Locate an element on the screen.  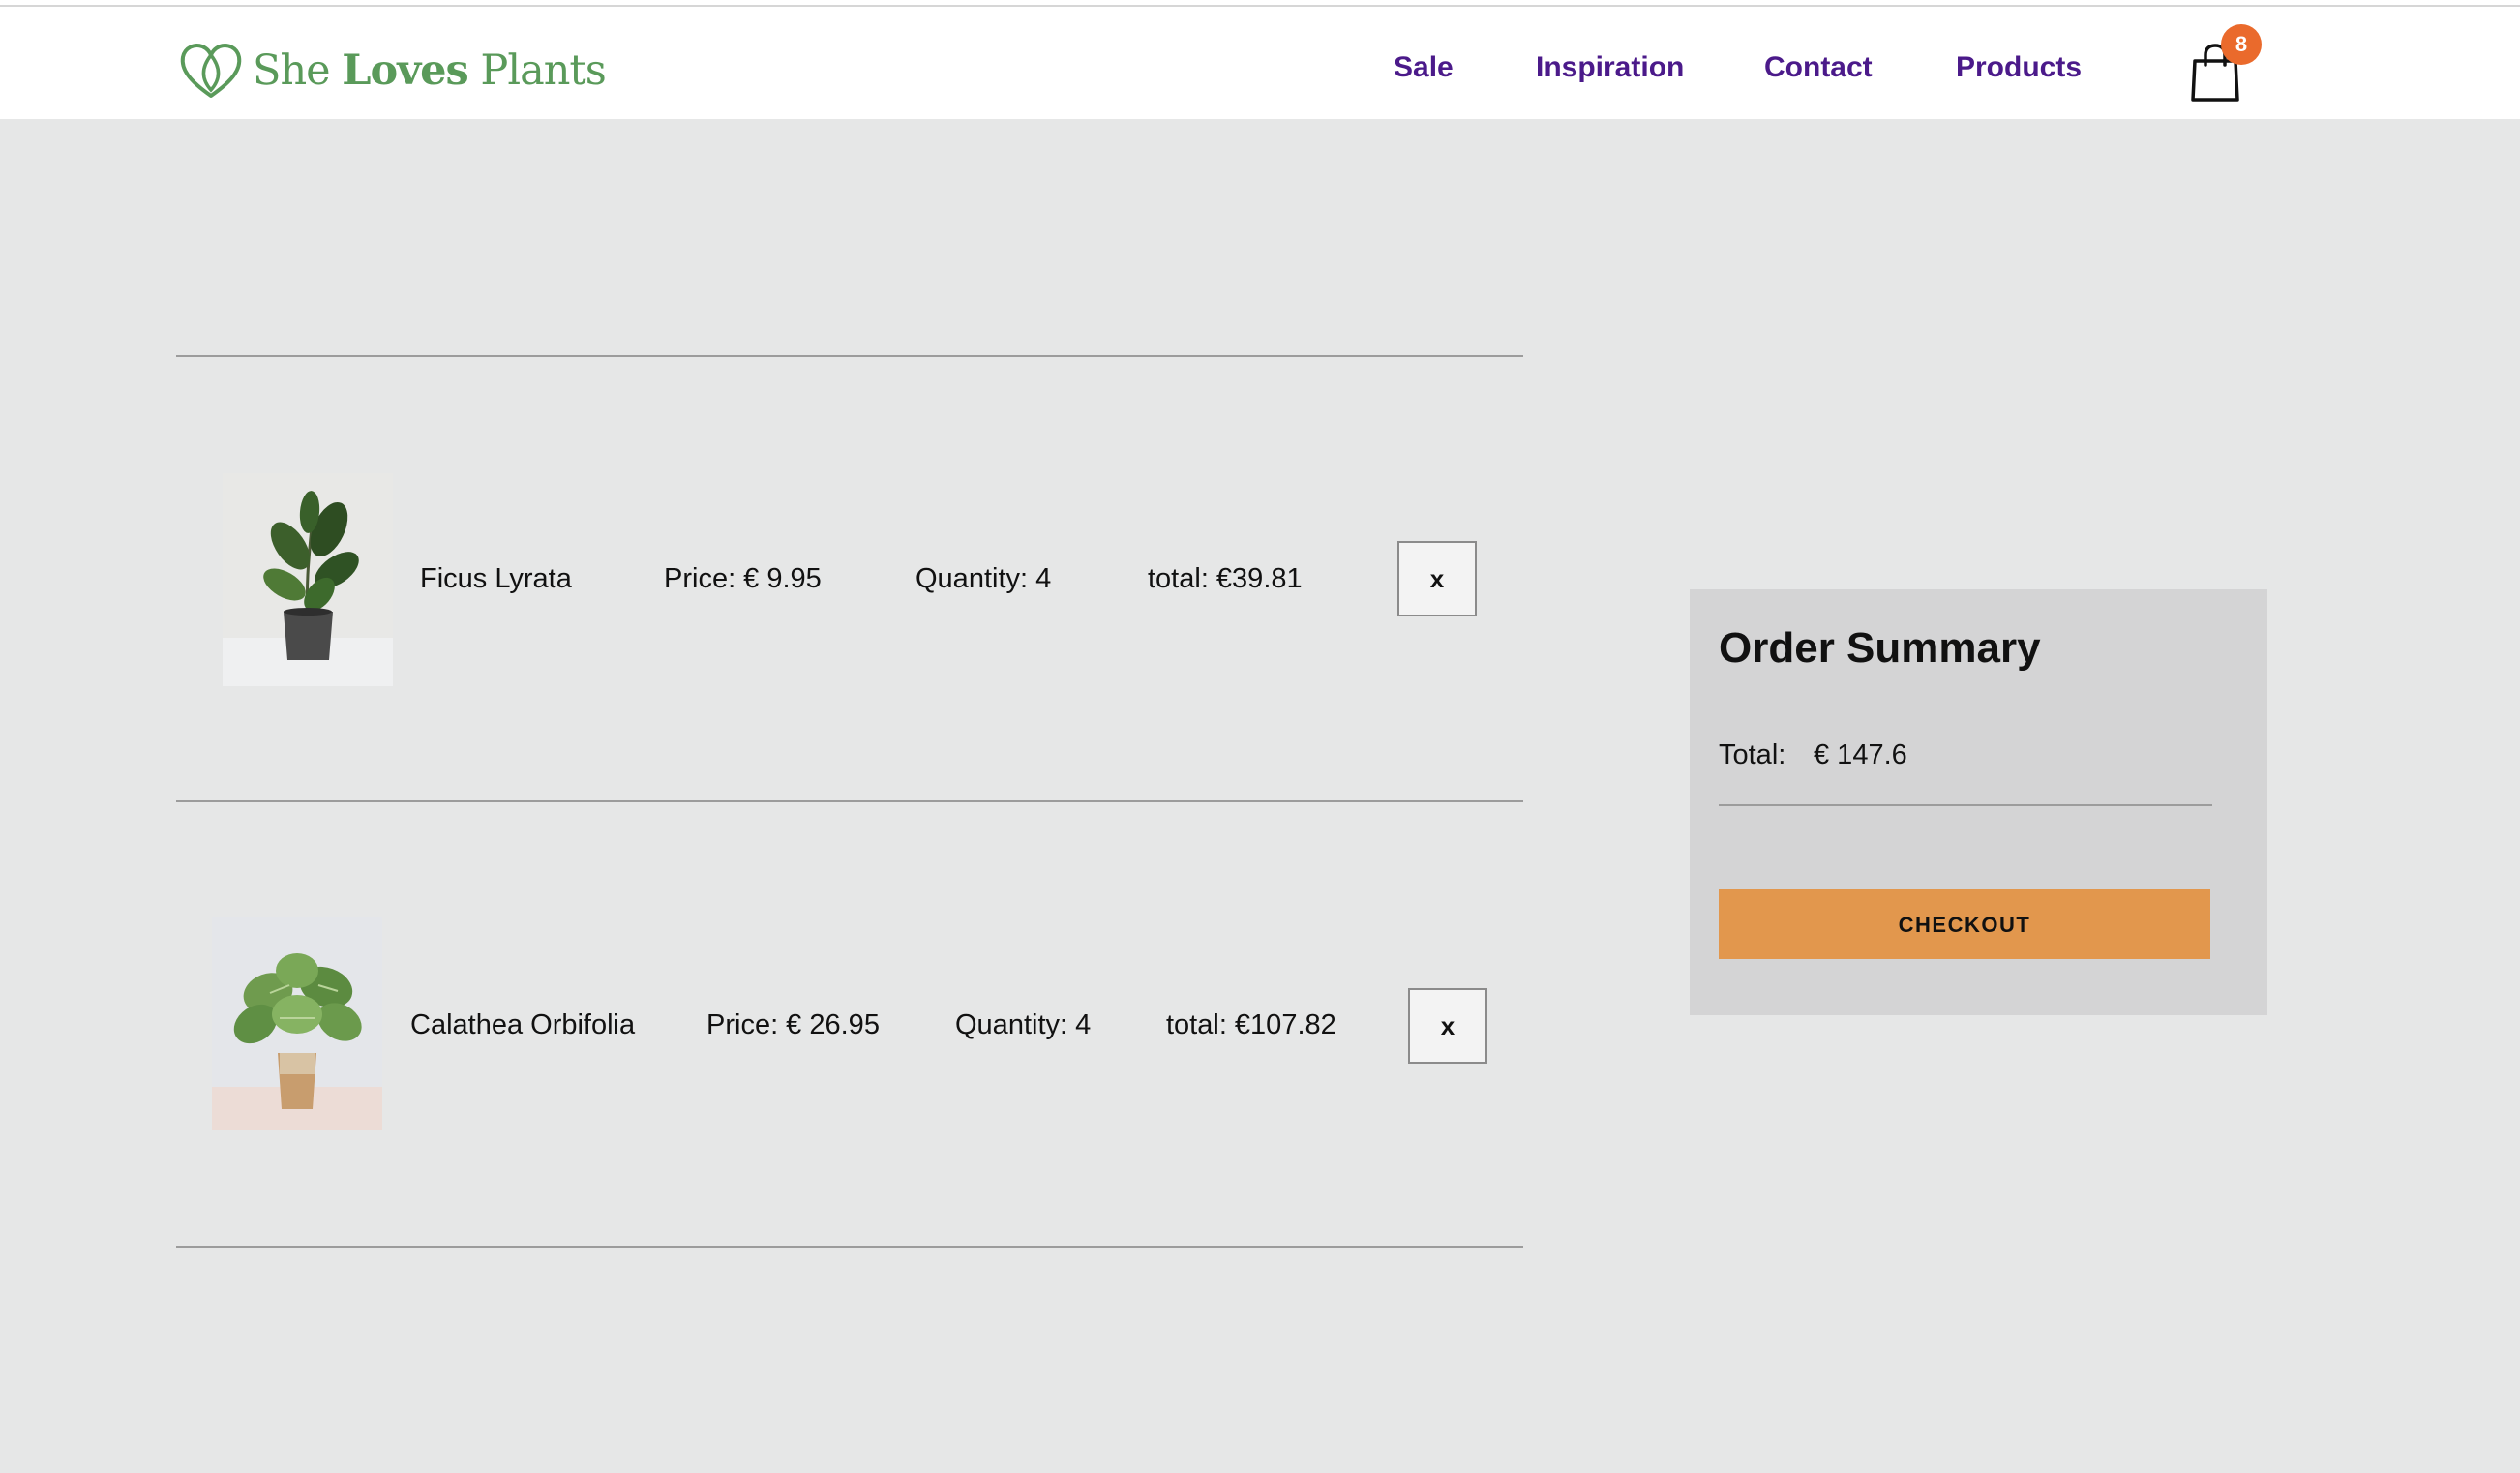
order-summary-title: Order Summary is located at coordinates (1880, 648).